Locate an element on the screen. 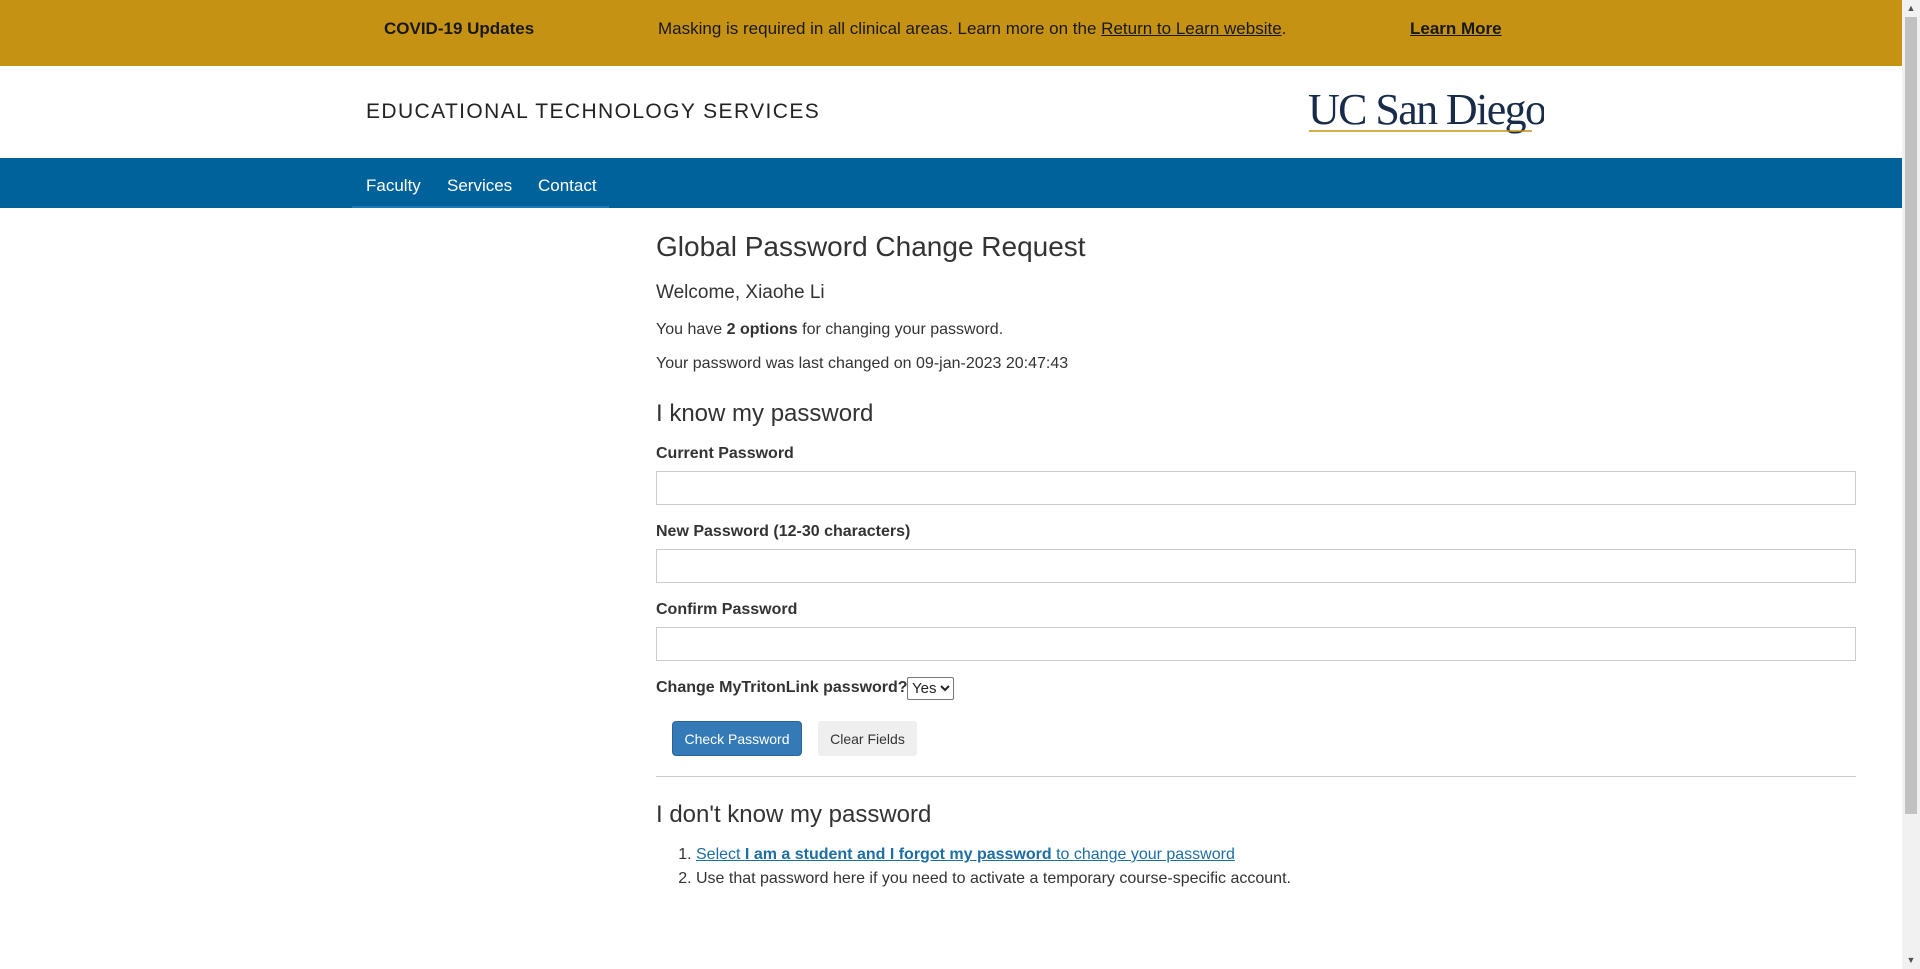  vertical-scrollbar: ▲ ▼ is located at coordinates (1911, 484).